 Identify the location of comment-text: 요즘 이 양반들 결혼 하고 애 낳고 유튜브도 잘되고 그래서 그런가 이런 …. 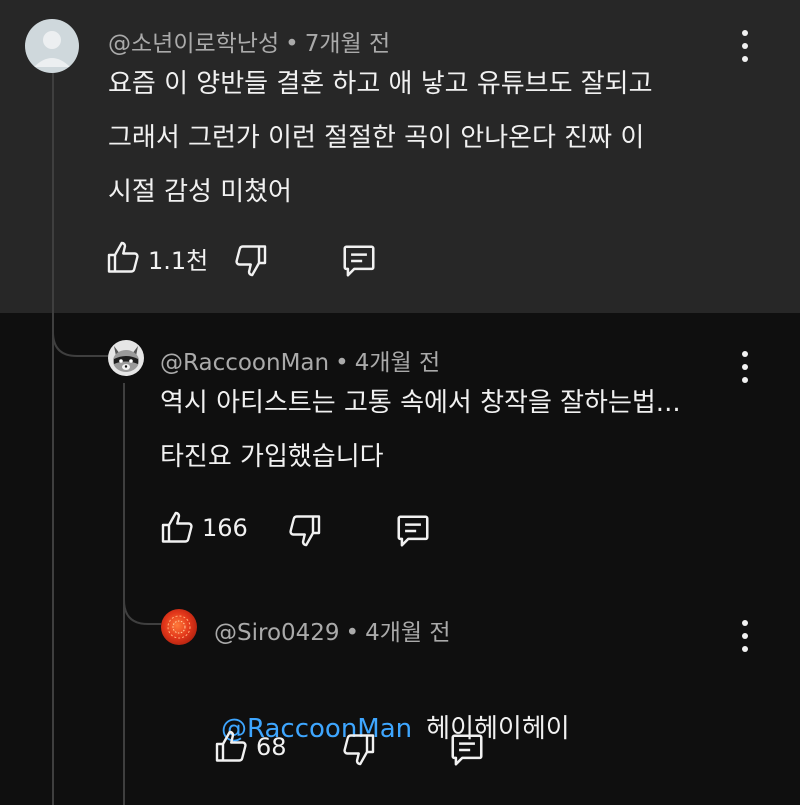
(380, 138).